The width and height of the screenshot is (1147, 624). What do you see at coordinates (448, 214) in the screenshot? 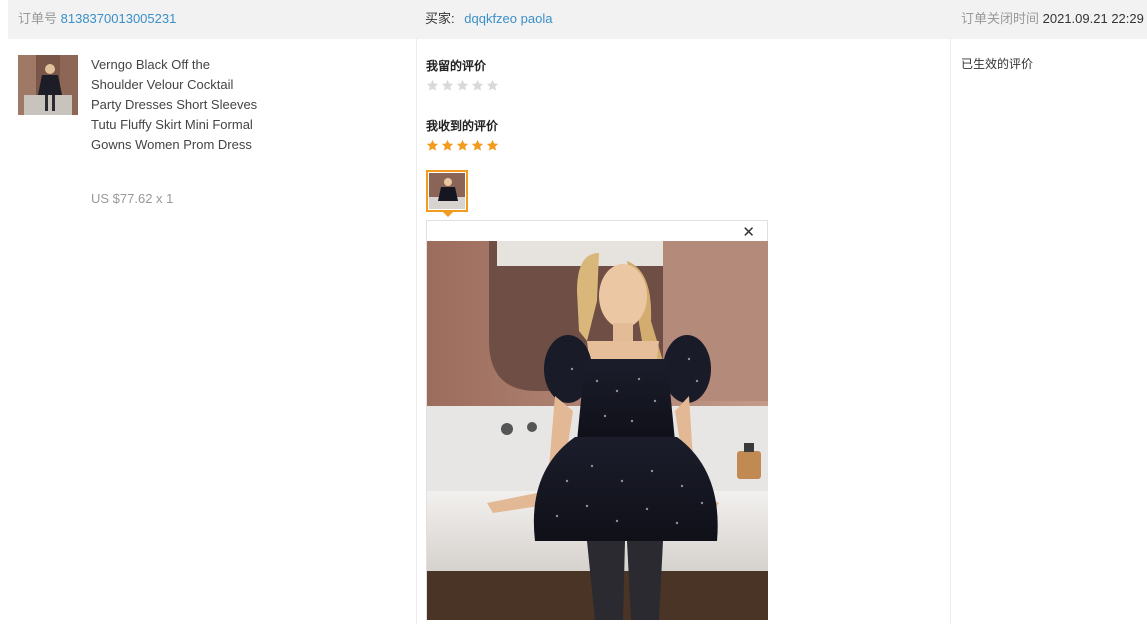
I see `thumbnail-caret` at bounding box center [448, 214].